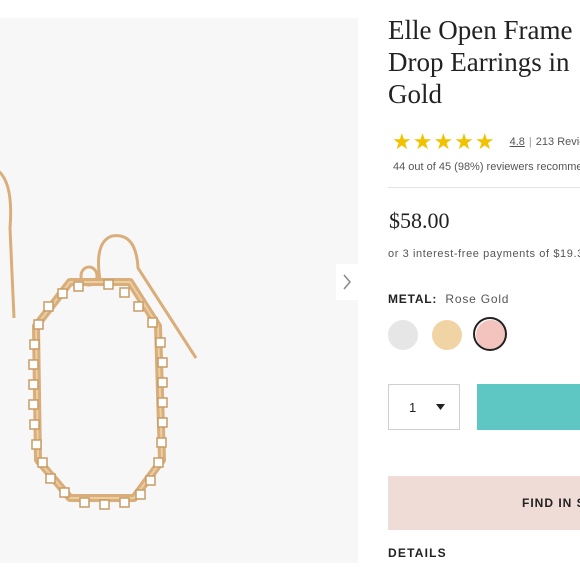 Image resolution: width=580 pixels, height=580 pixels. I want to click on rating-row: ★★★★★ 4.8 | 213 Reviews, so click(486, 141).